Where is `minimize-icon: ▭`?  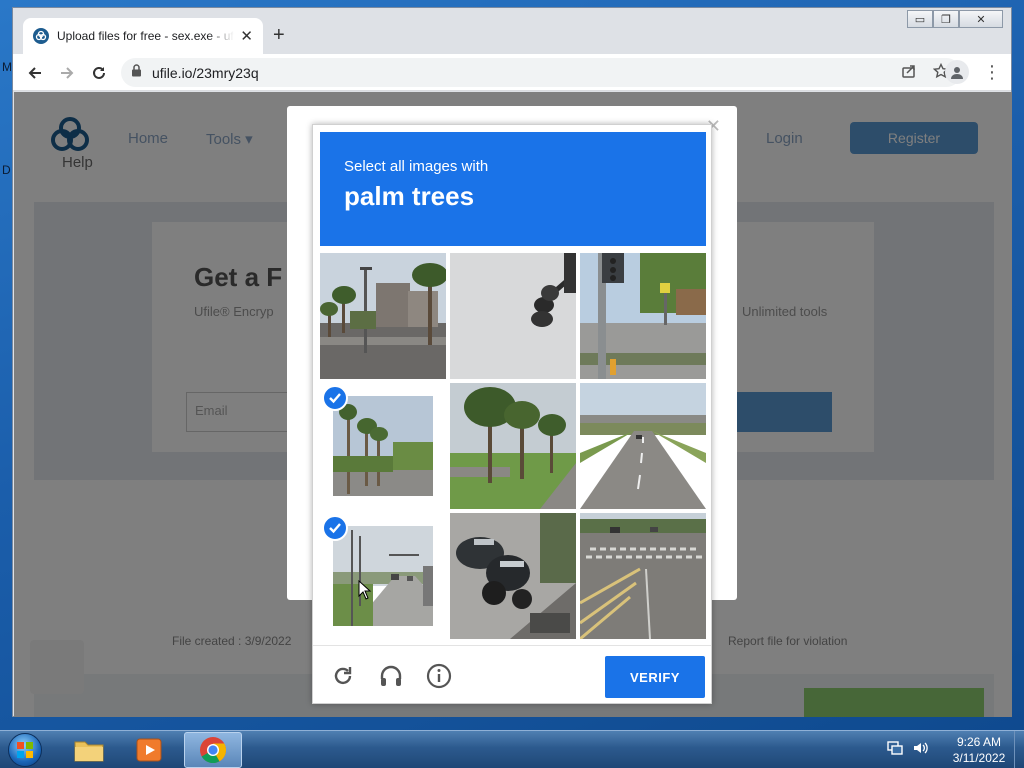 minimize-icon: ▭ is located at coordinates (920, 19).